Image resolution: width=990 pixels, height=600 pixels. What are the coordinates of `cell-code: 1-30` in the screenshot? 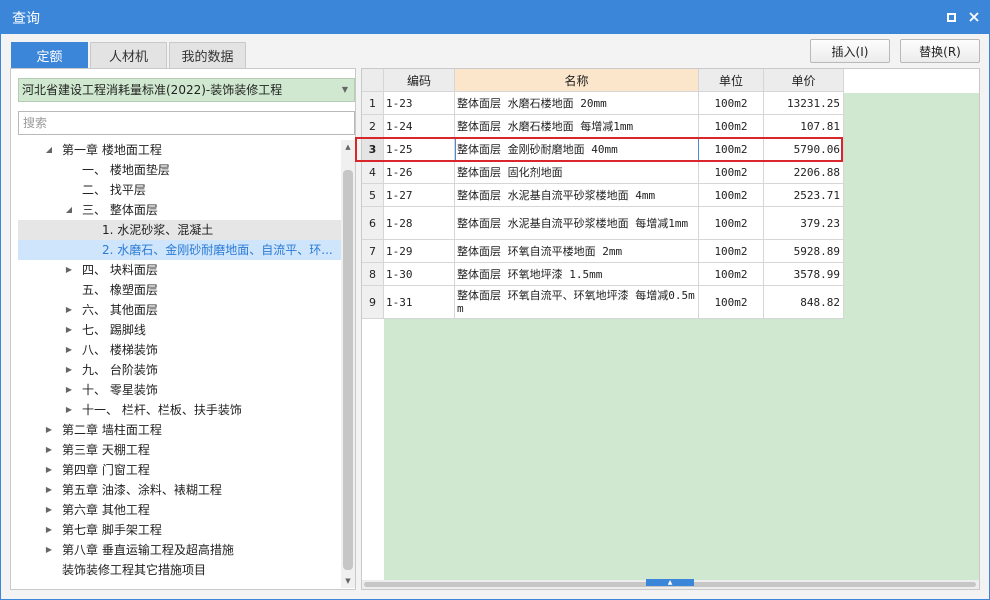 It's located at (419, 274).